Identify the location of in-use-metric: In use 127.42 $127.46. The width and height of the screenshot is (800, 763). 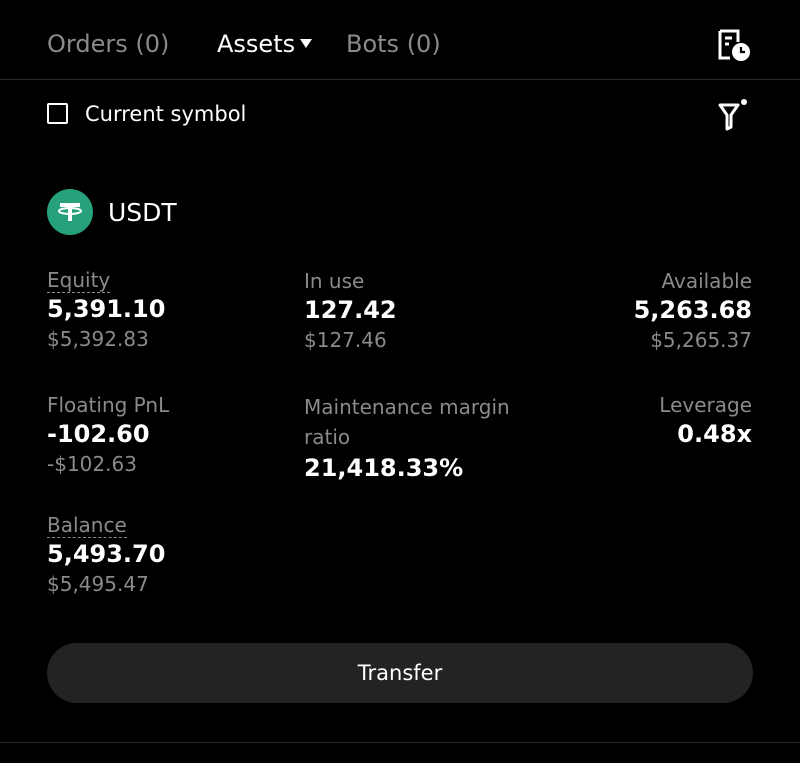
(350, 311).